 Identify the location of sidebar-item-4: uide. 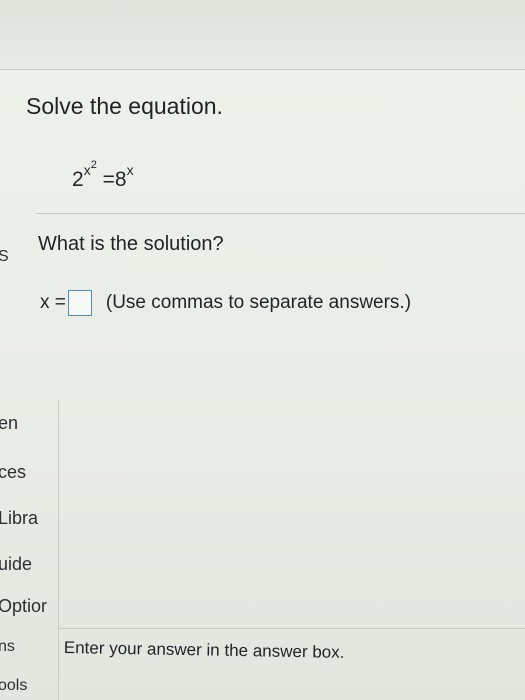
(16, 564).